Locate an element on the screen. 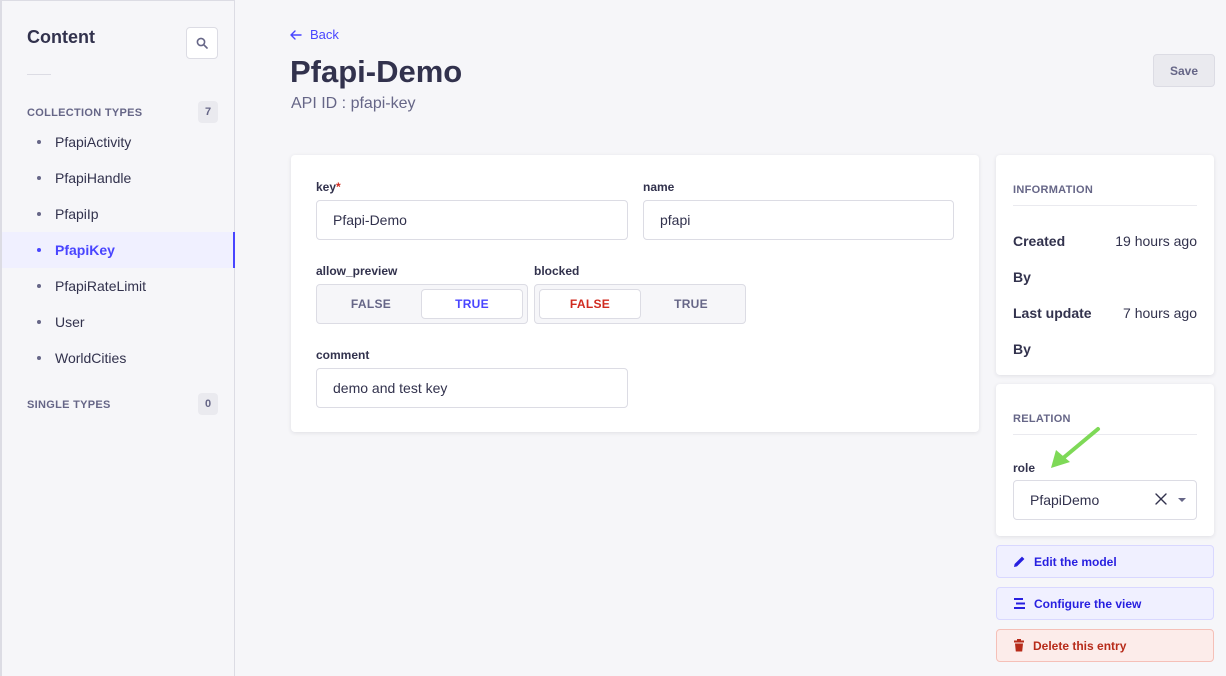  page-title: Pfapi-Demo is located at coordinates (376, 71).